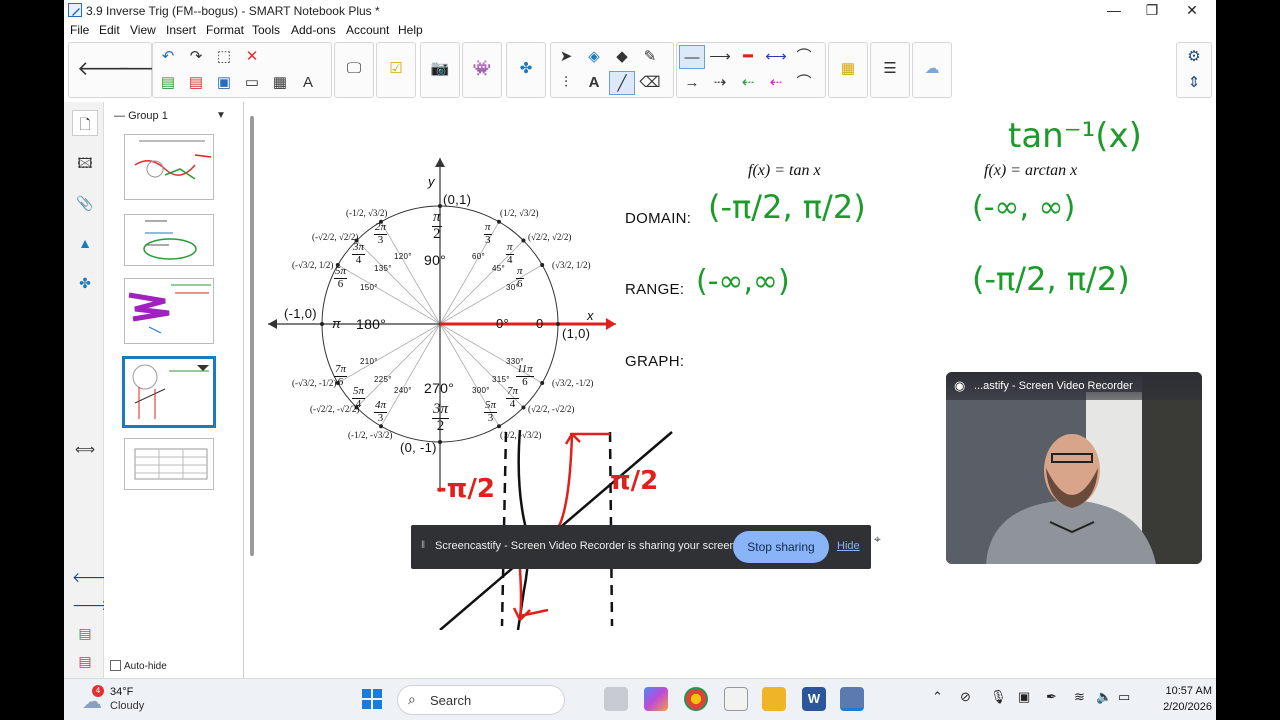 The image size is (1280, 720). I want to click on chevron-up-icon: ⌃, so click(937, 697).